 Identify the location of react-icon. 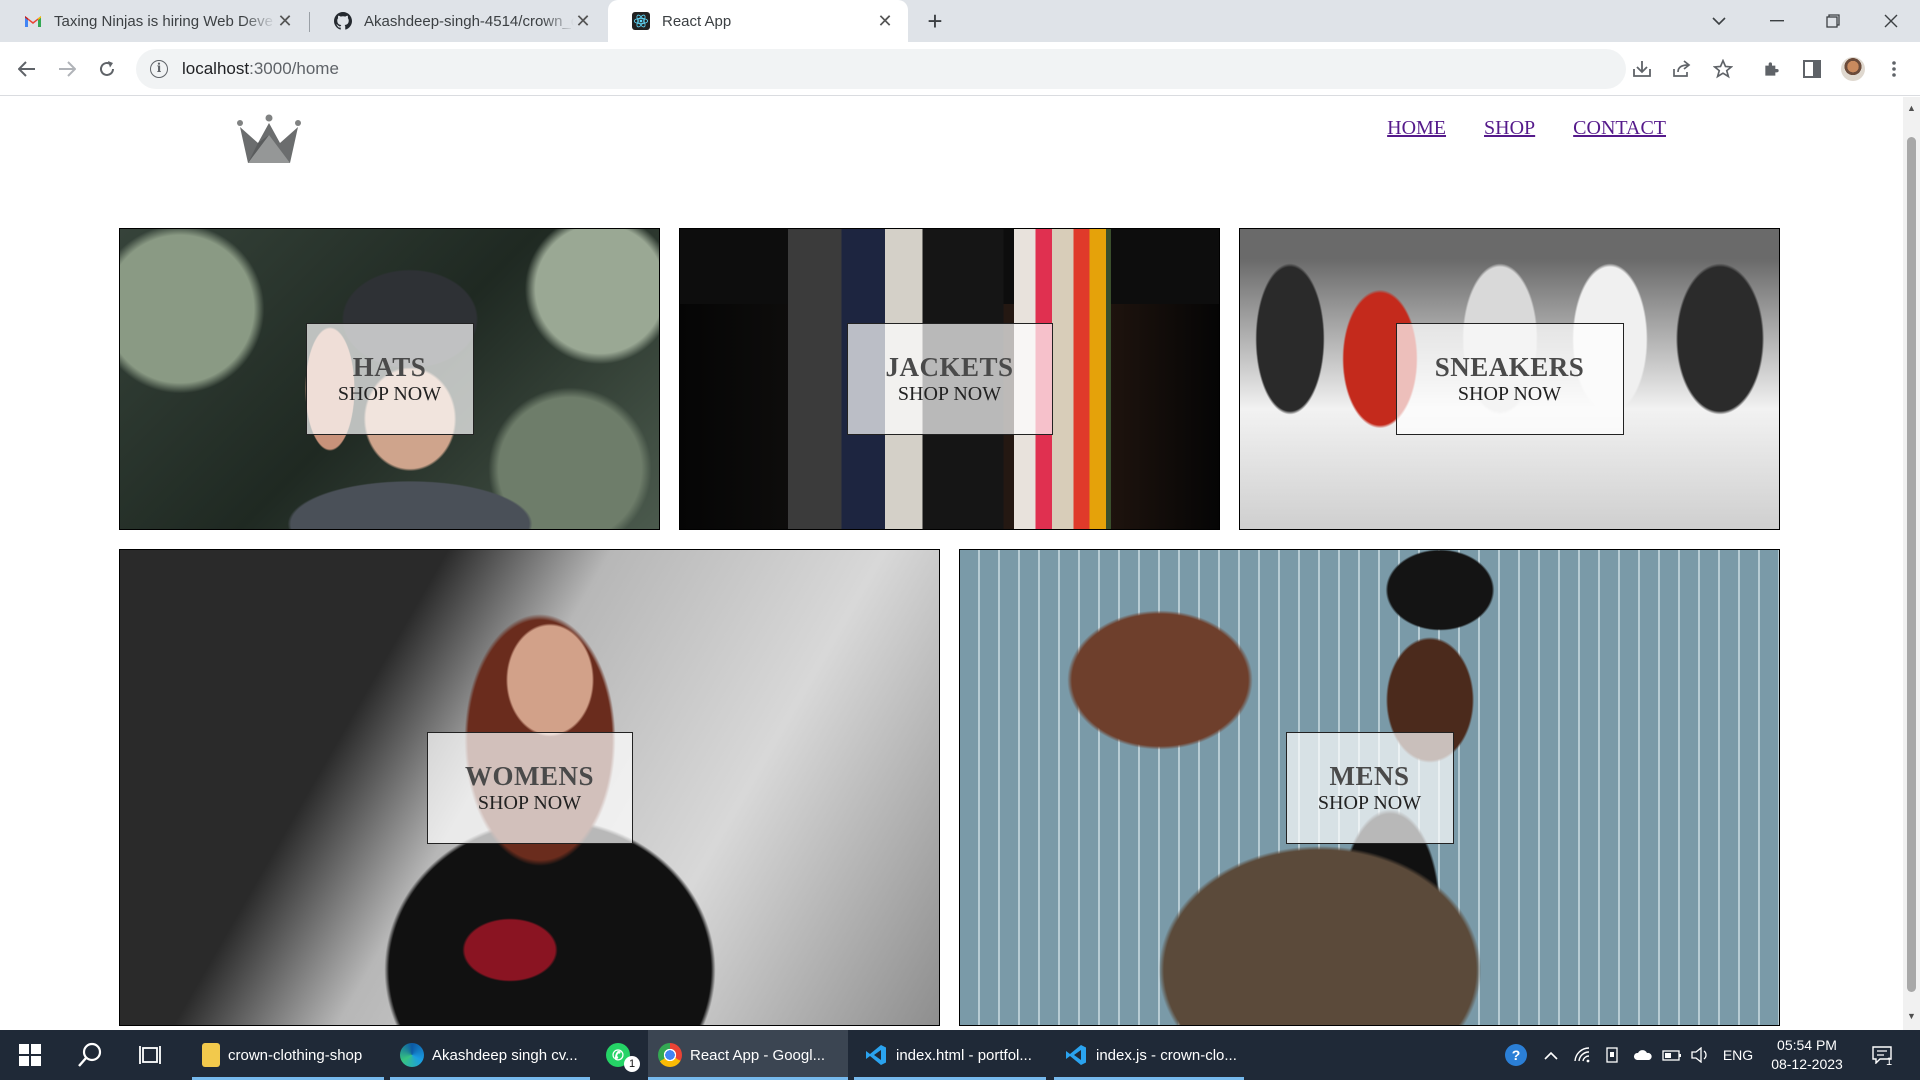
(641, 21).